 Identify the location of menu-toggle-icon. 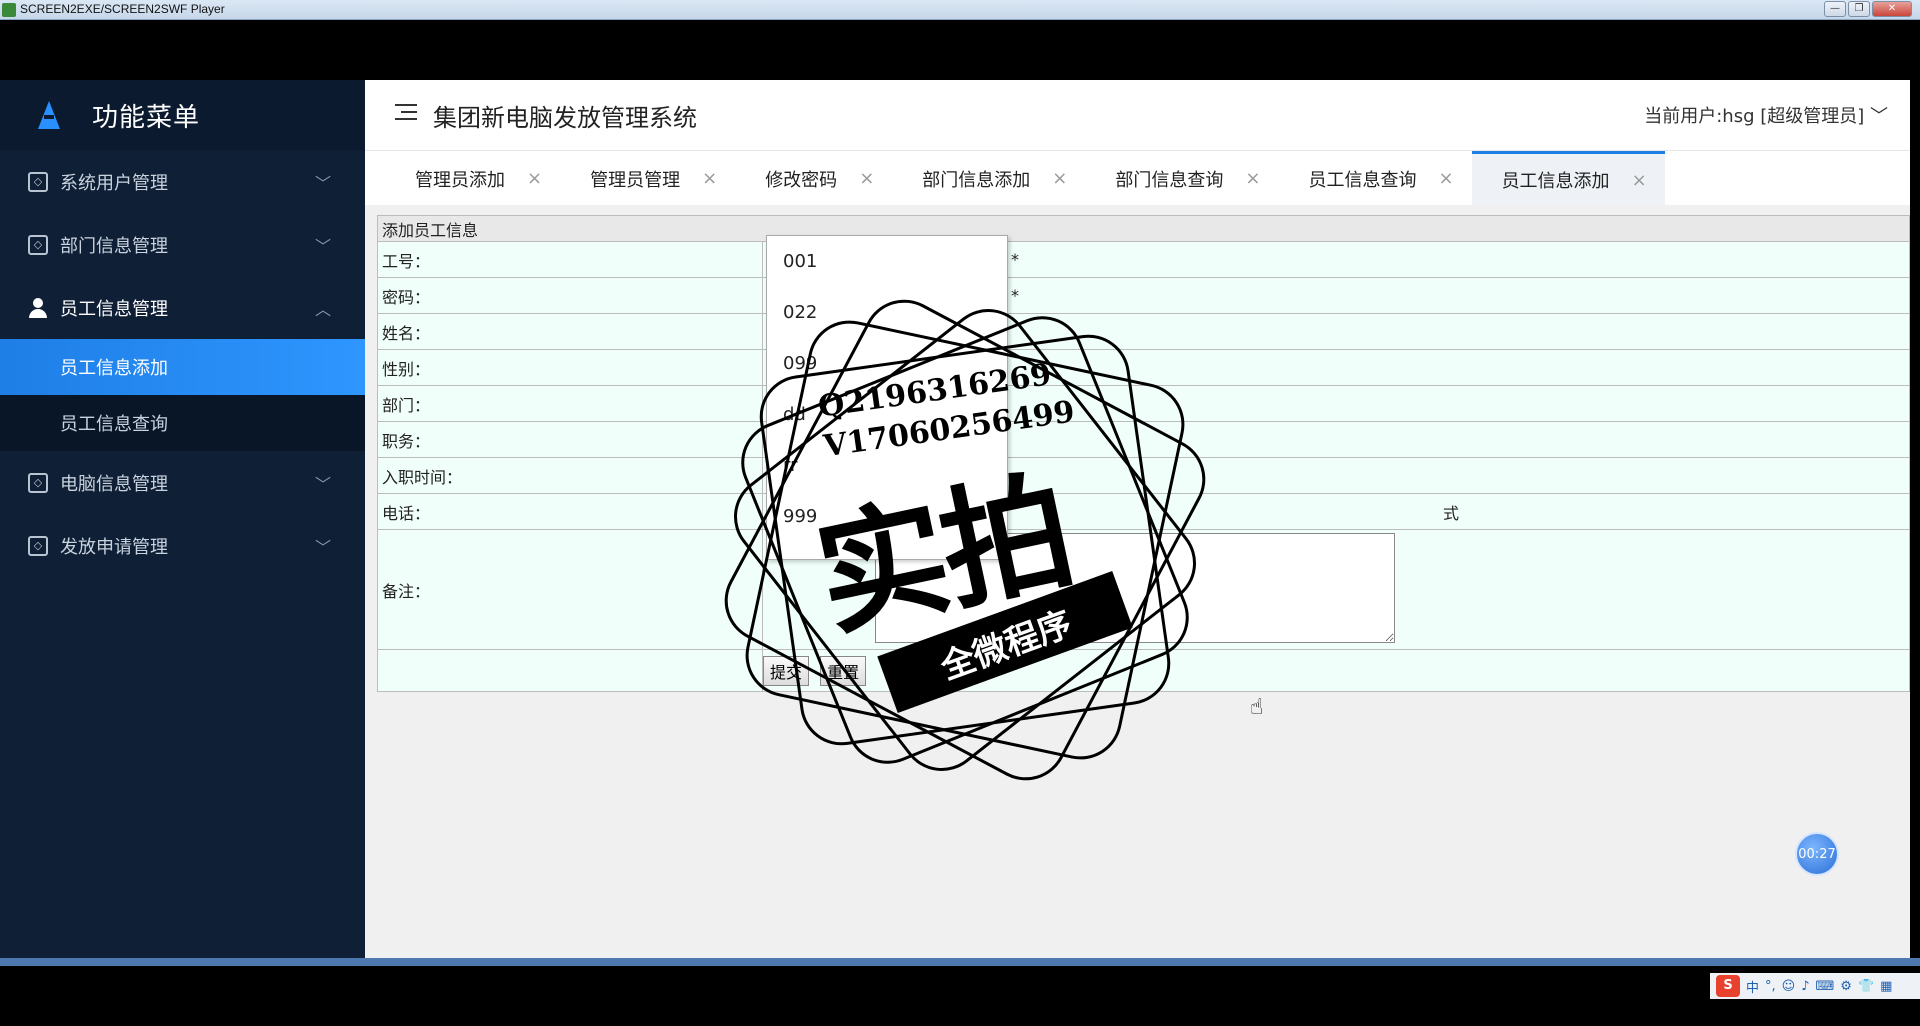
(406, 113).